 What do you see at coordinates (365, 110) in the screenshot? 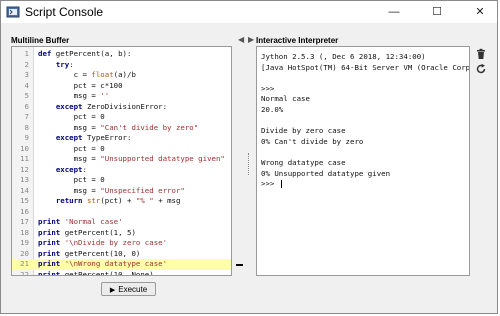
I see `console-line: 20.0%` at bounding box center [365, 110].